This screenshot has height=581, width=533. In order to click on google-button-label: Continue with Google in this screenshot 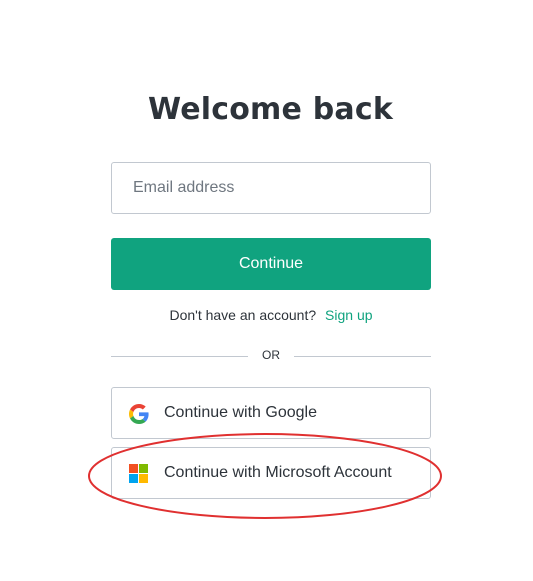, I will do `click(240, 412)`.